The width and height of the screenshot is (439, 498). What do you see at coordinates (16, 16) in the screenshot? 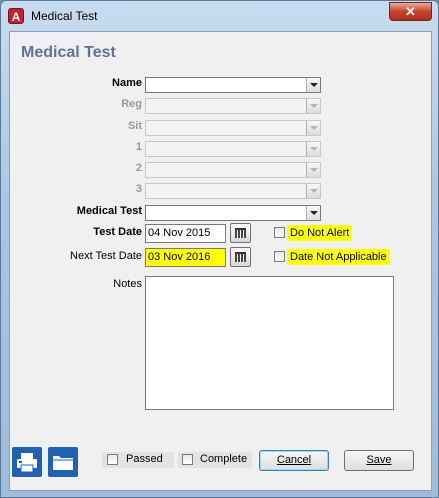
I see `app-icon: A` at bounding box center [16, 16].